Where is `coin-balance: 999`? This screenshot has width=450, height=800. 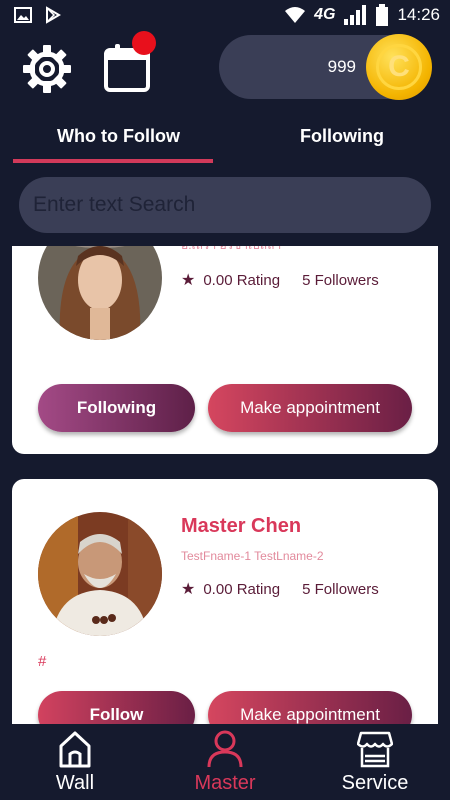 coin-balance: 999 is located at coordinates (341, 66).